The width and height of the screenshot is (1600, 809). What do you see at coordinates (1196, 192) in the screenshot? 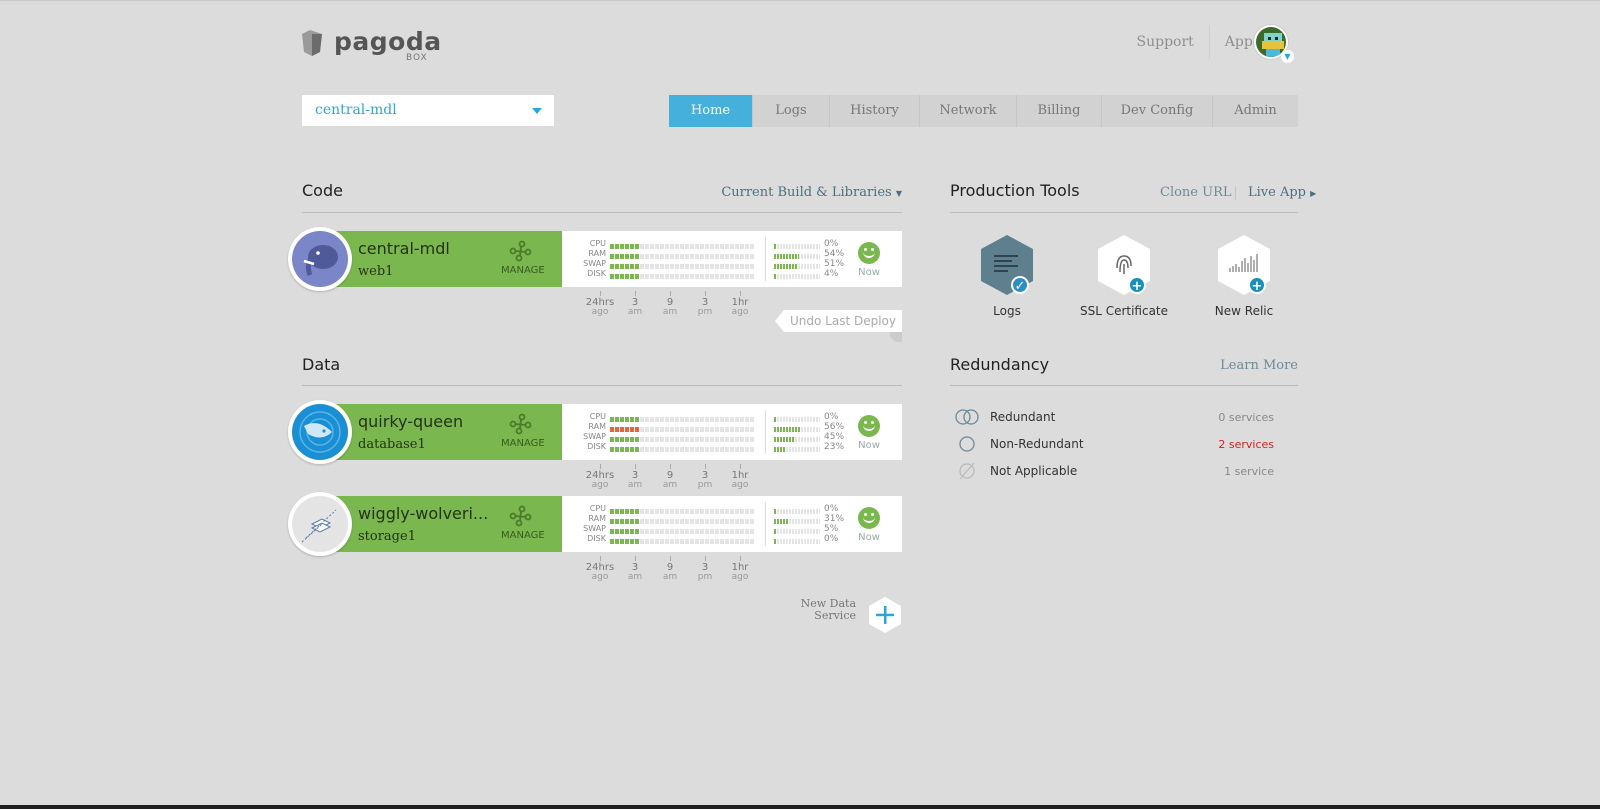
I see `clone-url-link: Clone URL` at bounding box center [1196, 192].